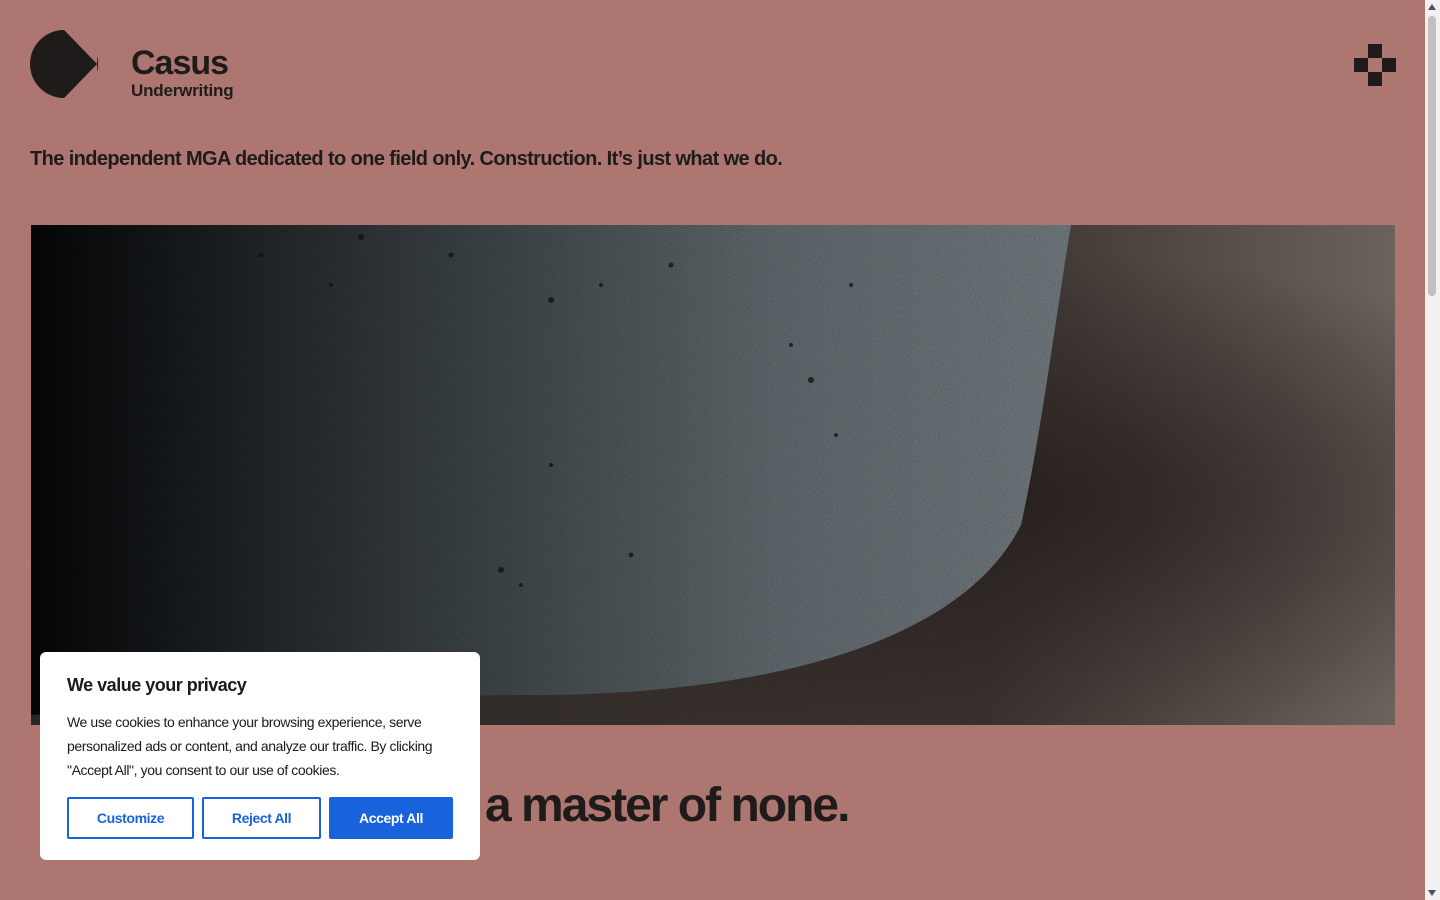 The width and height of the screenshot is (1440, 900). I want to click on casus-logo-link: Casus Underwriting, so click(132, 65).